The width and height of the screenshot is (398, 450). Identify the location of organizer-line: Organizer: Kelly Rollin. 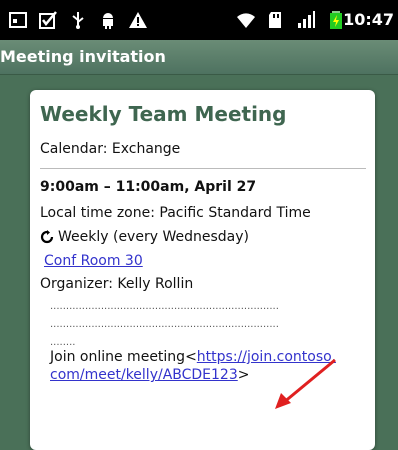
(117, 284).